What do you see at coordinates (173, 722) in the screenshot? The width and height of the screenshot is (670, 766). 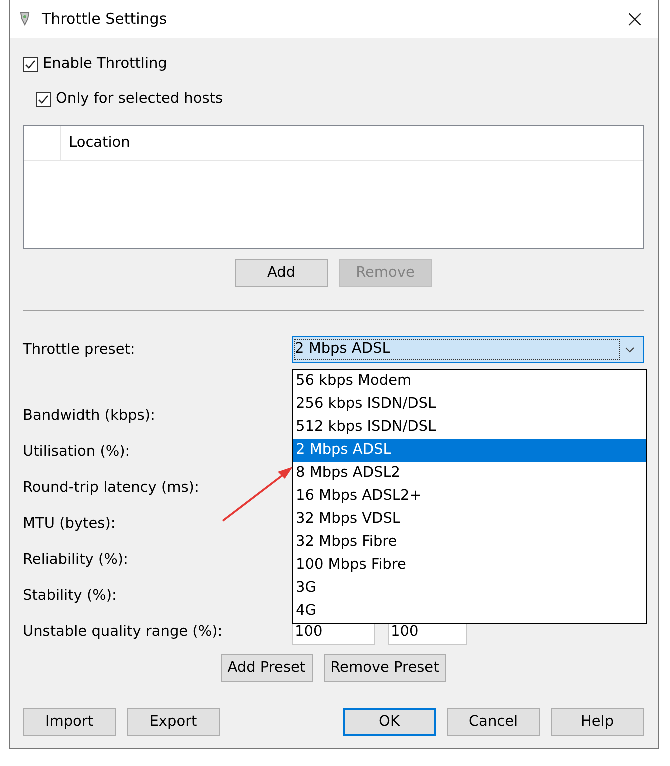 I see `footer-button: Export` at bounding box center [173, 722].